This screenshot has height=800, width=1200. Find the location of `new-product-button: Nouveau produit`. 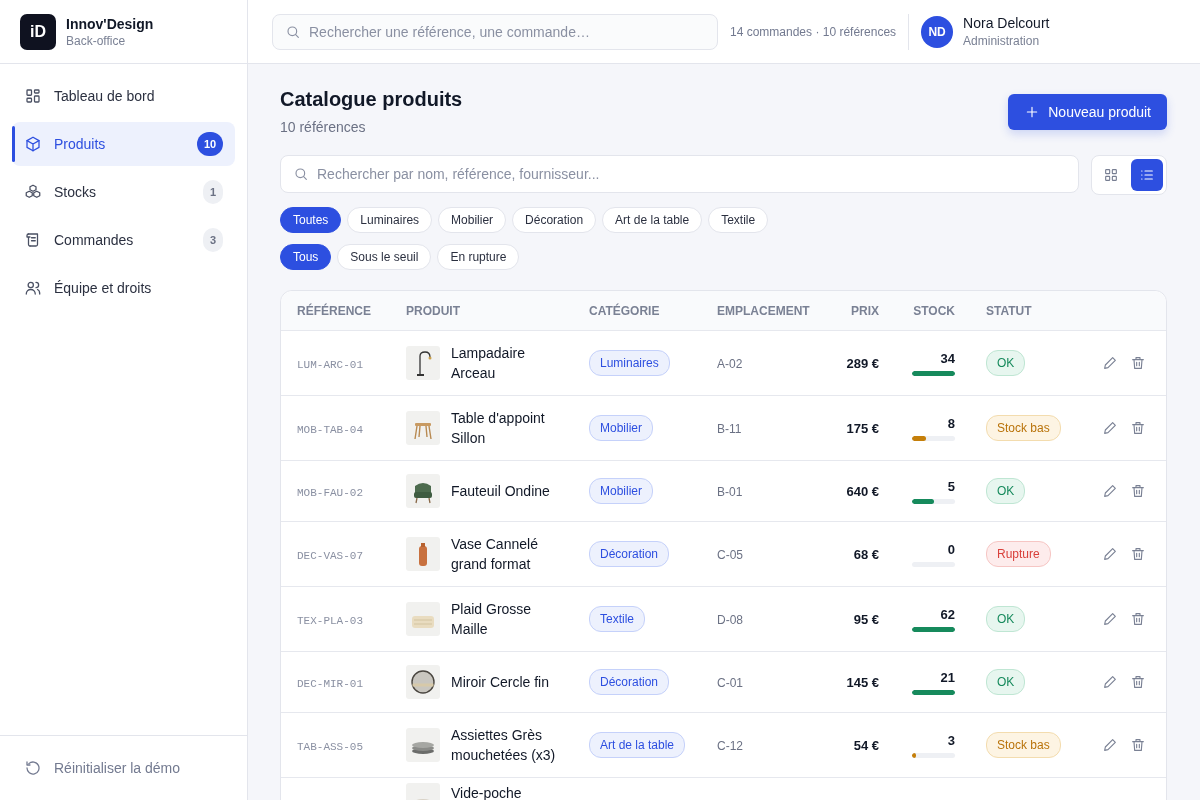

new-product-button: Nouveau produit is located at coordinates (1087, 112).